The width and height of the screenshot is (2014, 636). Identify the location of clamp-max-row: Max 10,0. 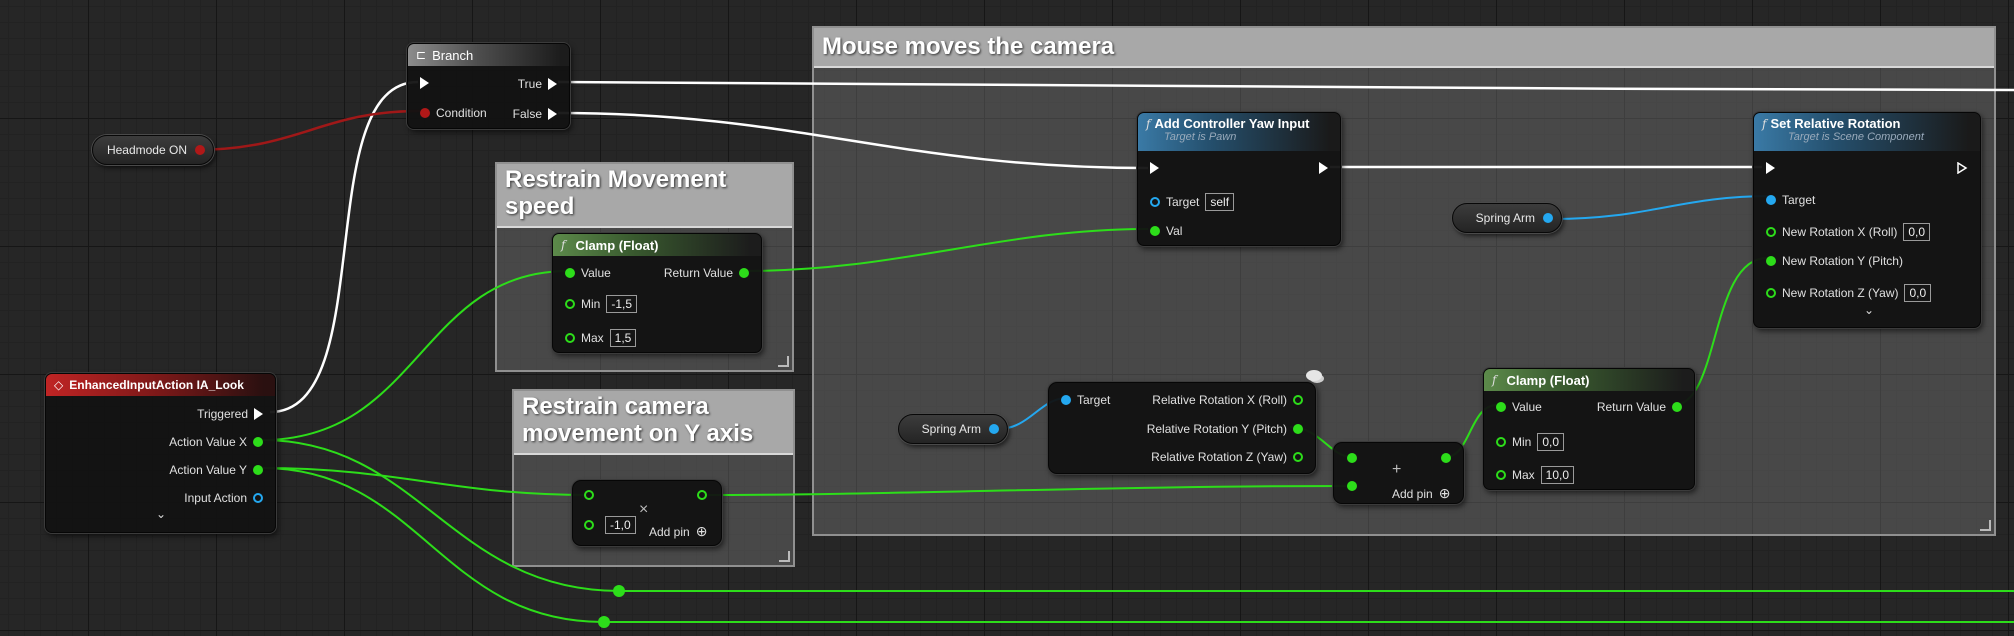
(1535, 475).